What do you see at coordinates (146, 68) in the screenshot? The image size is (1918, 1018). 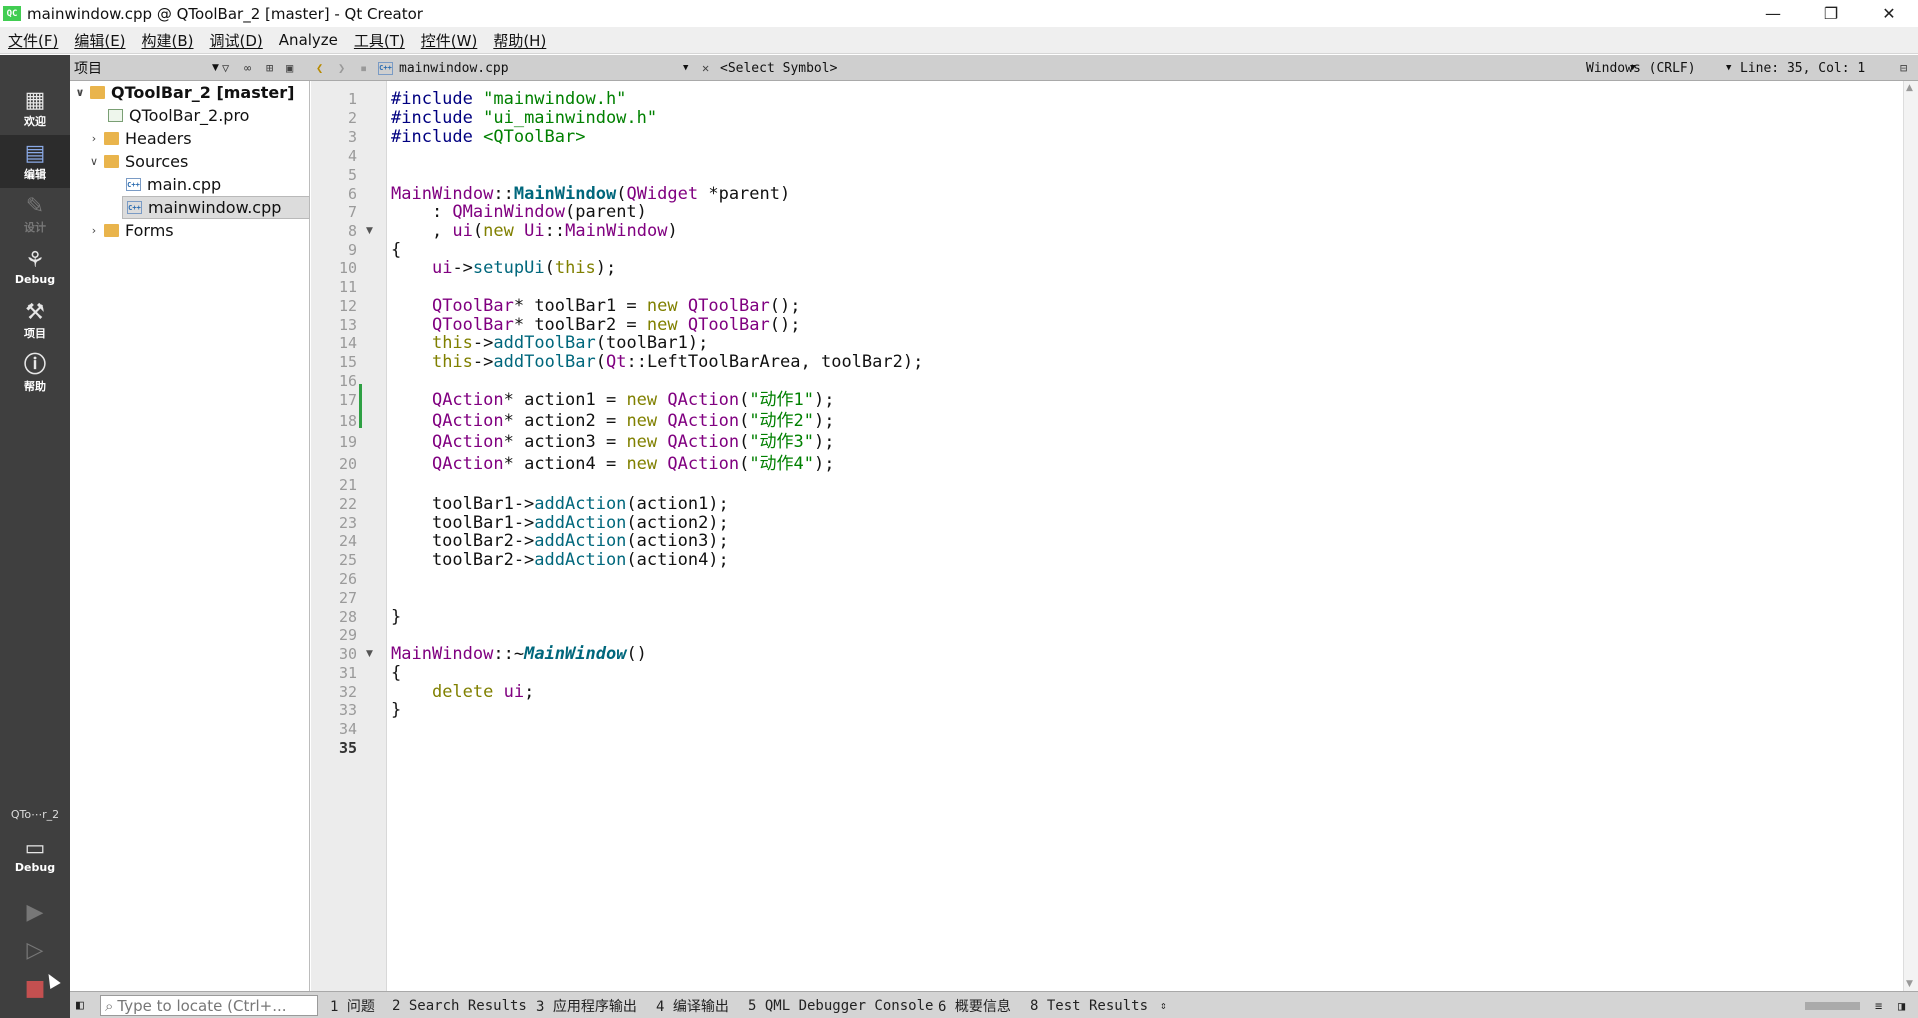 I see `project-view-selector: 项目 ▼` at bounding box center [146, 68].